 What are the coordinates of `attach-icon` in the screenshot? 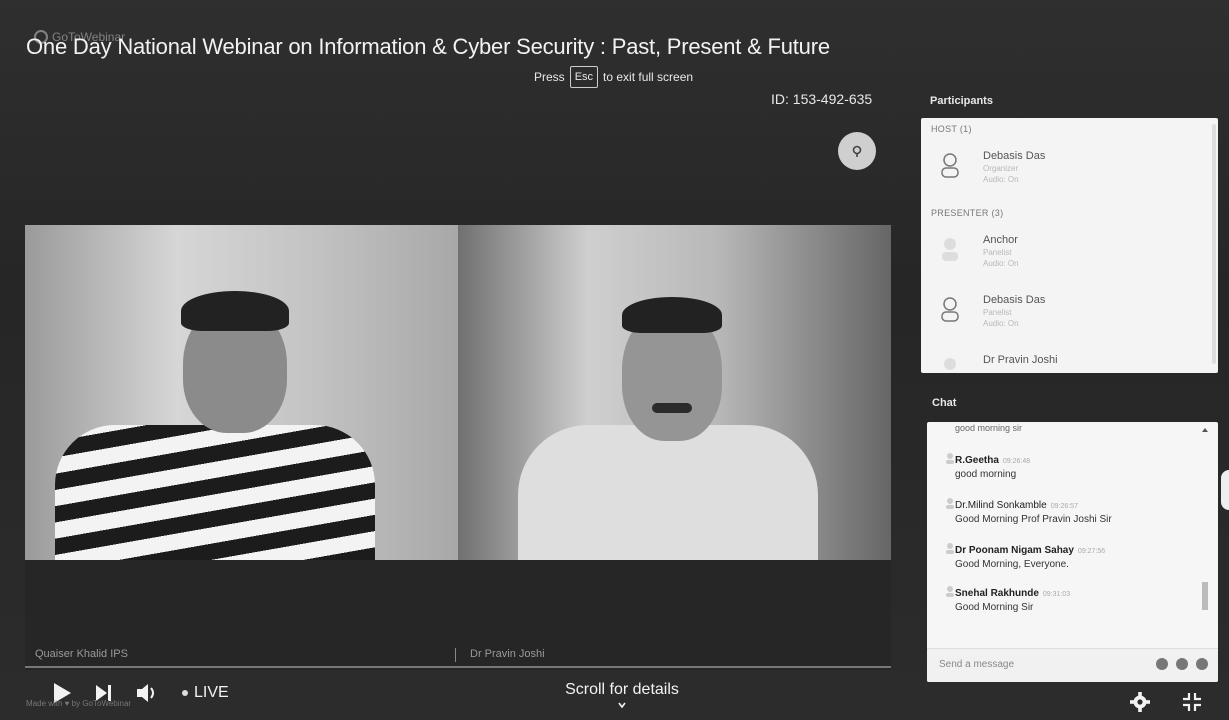 It's located at (1162, 664).